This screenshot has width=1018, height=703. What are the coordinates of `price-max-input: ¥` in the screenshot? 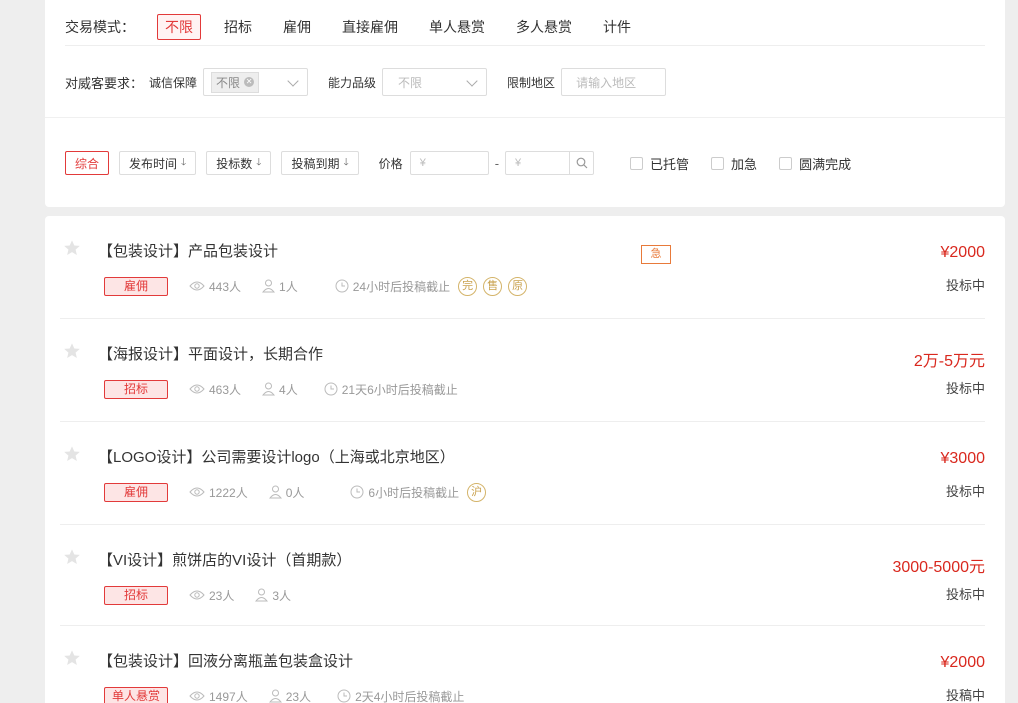 It's located at (550, 163).